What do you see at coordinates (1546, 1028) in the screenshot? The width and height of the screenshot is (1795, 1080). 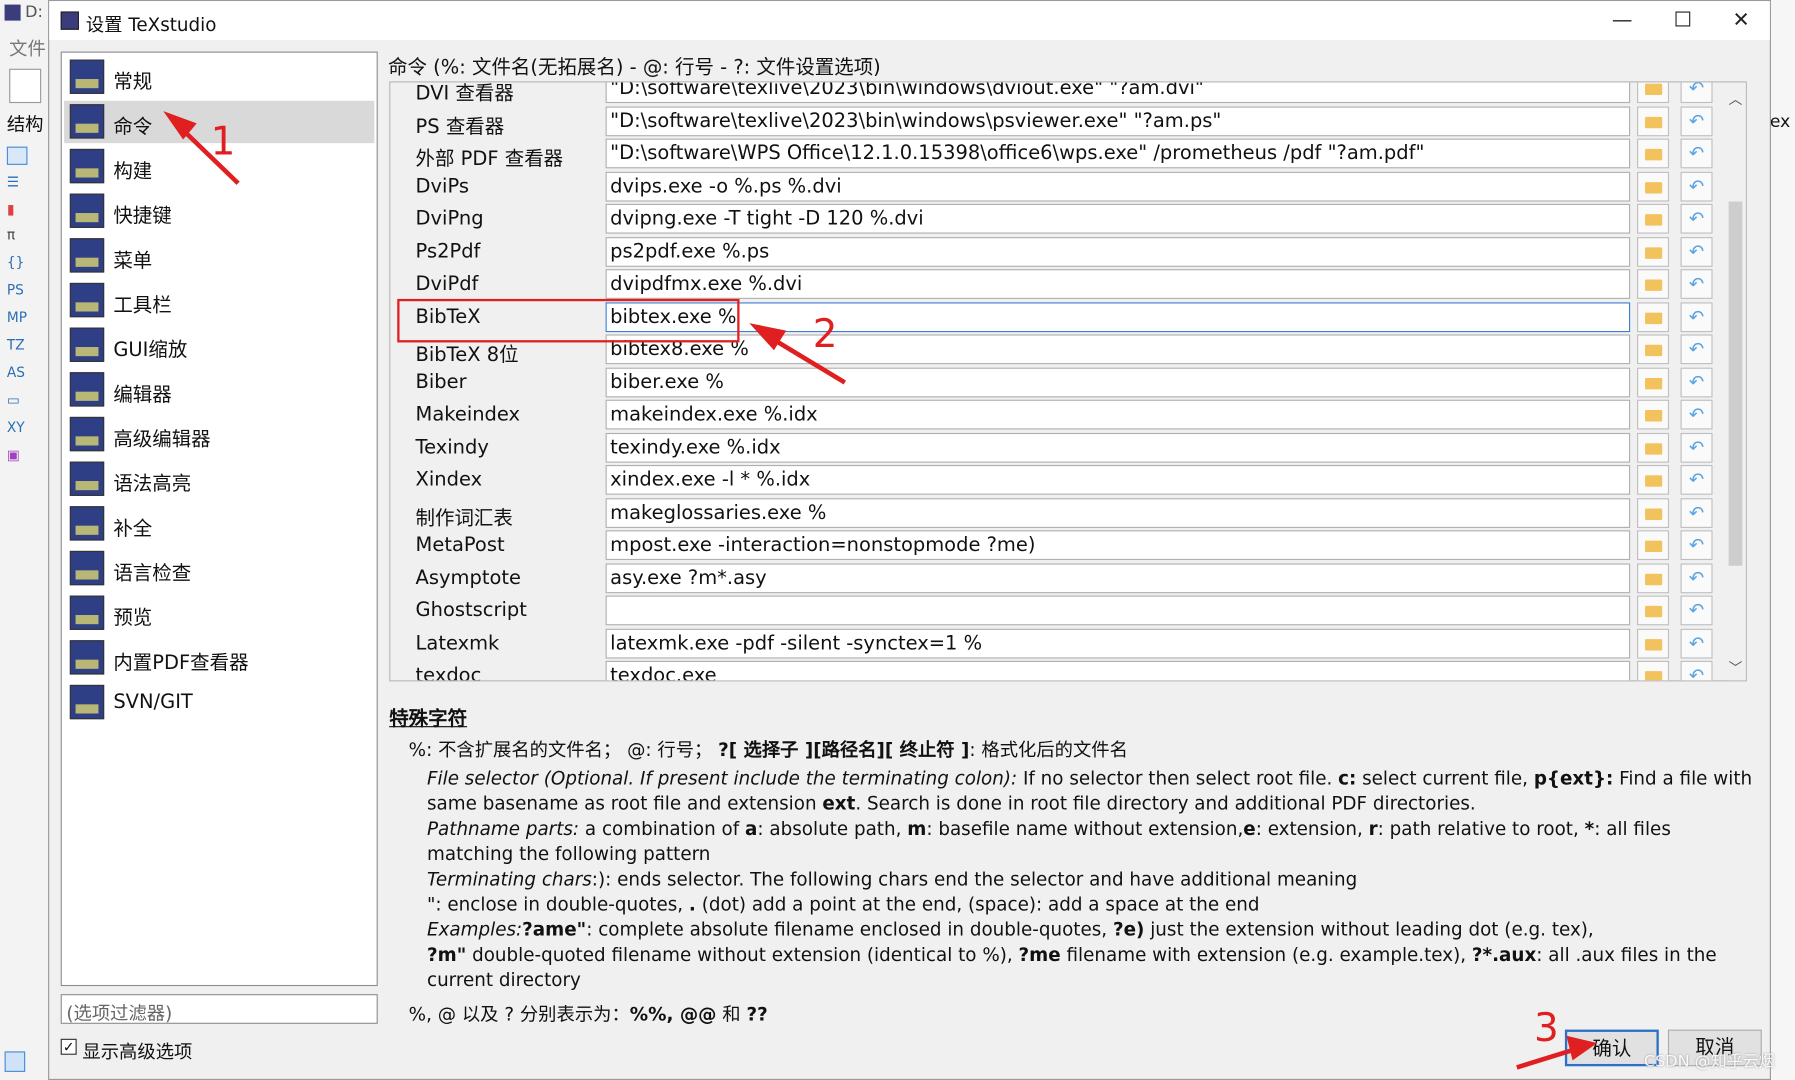 I see `annotation-number-3: 3` at bounding box center [1546, 1028].